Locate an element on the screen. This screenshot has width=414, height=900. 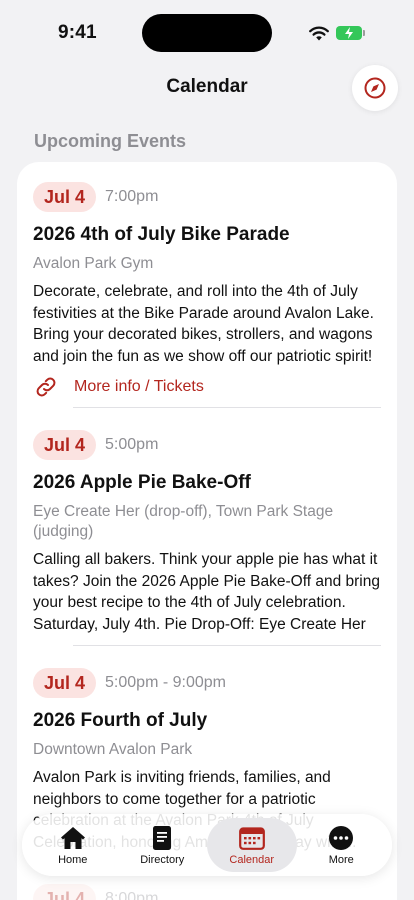
calendar-icon is located at coordinates (251, 838).